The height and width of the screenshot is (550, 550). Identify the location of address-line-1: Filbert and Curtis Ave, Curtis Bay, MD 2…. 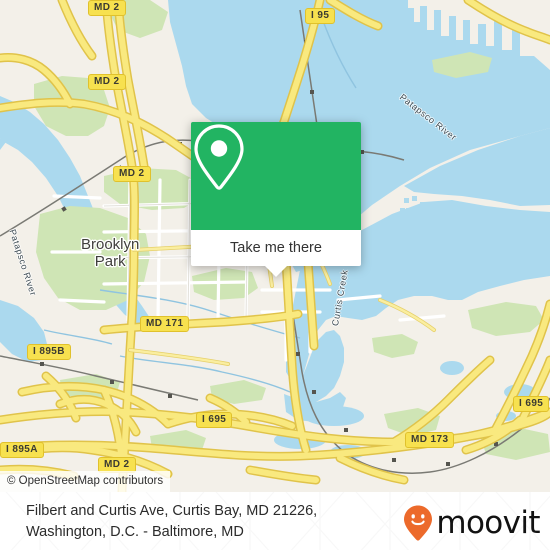
(172, 511).